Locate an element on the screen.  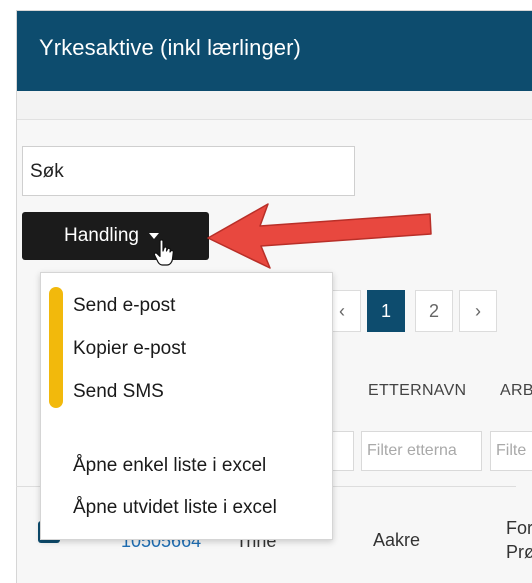
page-2-button: 2 is located at coordinates (434, 311).